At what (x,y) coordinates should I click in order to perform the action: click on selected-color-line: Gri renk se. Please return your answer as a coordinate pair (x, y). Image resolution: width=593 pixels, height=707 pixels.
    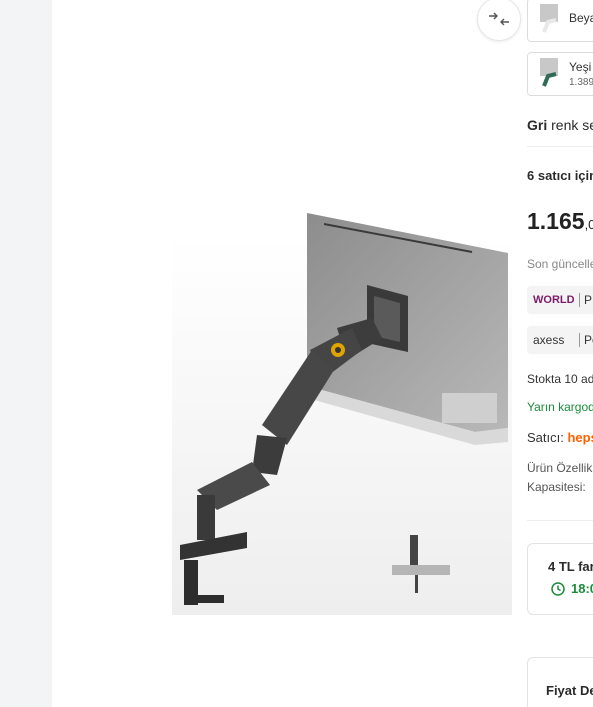
    Looking at the image, I should click on (560, 125).